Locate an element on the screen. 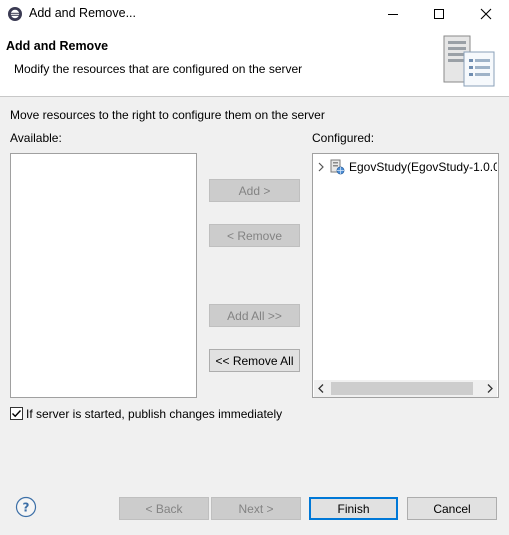 The height and width of the screenshot is (535, 509). close-button is located at coordinates (486, 14).